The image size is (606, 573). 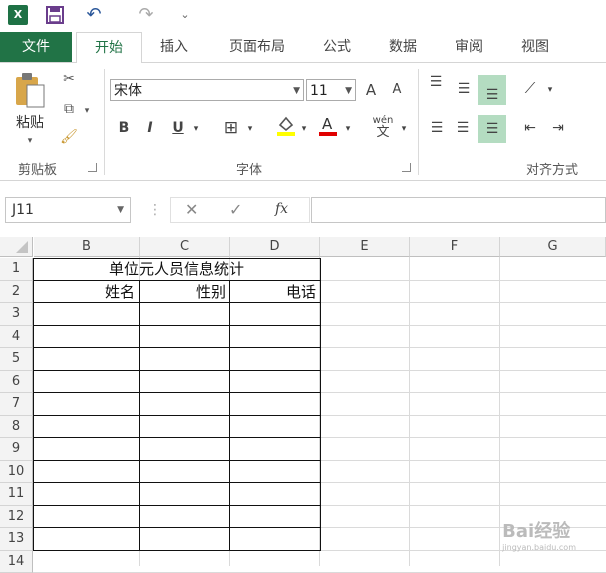 What do you see at coordinates (16, 292) in the screenshot?
I see `row-header-2: 2` at bounding box center [16, 292].